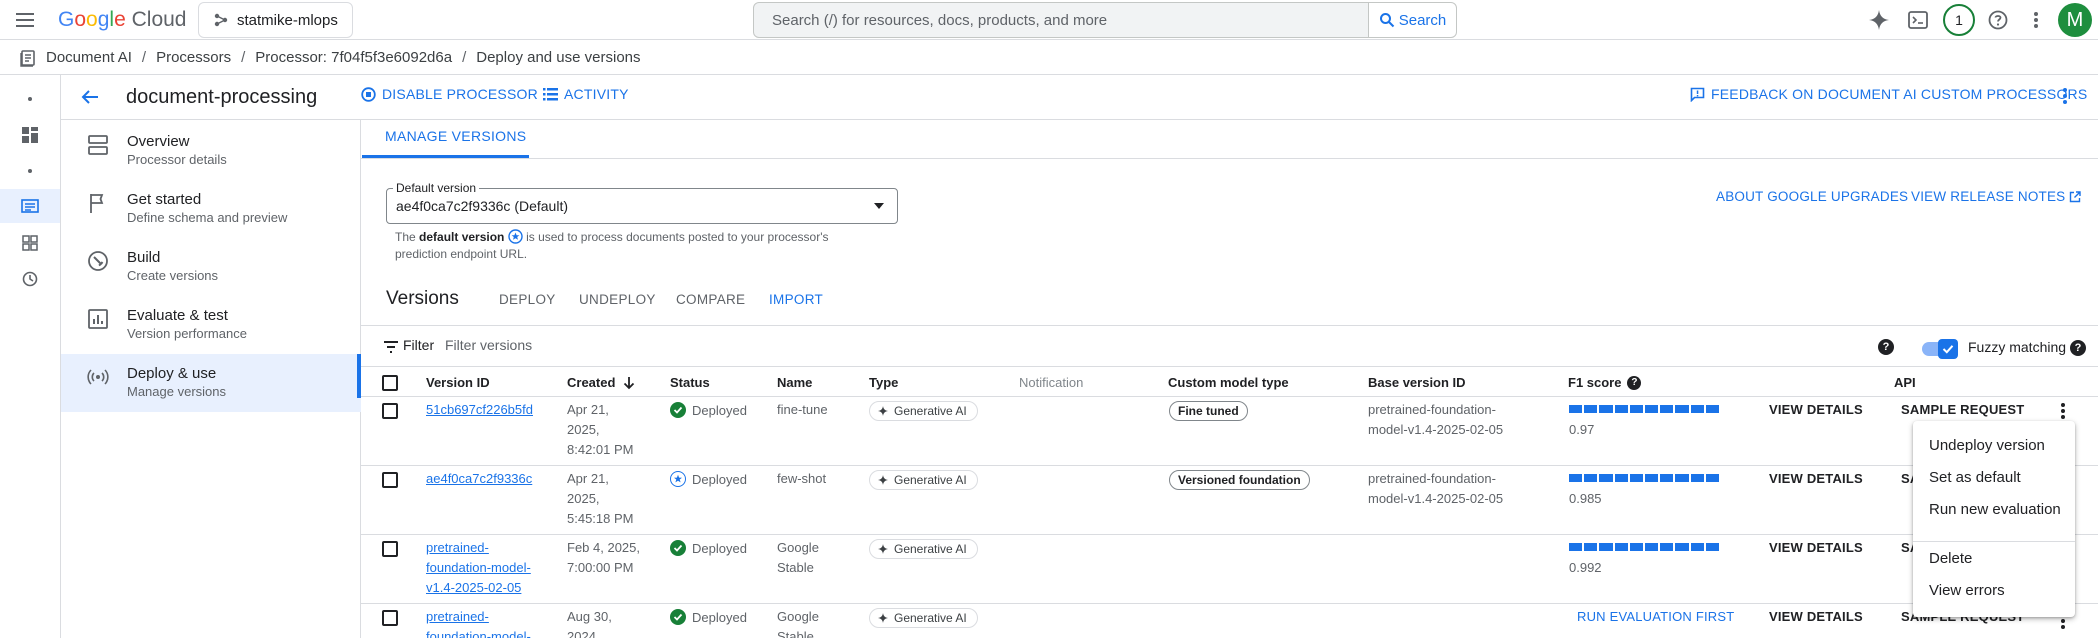 This screenshot has height=638, width=2098. What do you see at coordinates (479, 410) in the screenshot?
I see `version-id-link: 51cb697cf226b5fd` at bounding box center [479, 410].